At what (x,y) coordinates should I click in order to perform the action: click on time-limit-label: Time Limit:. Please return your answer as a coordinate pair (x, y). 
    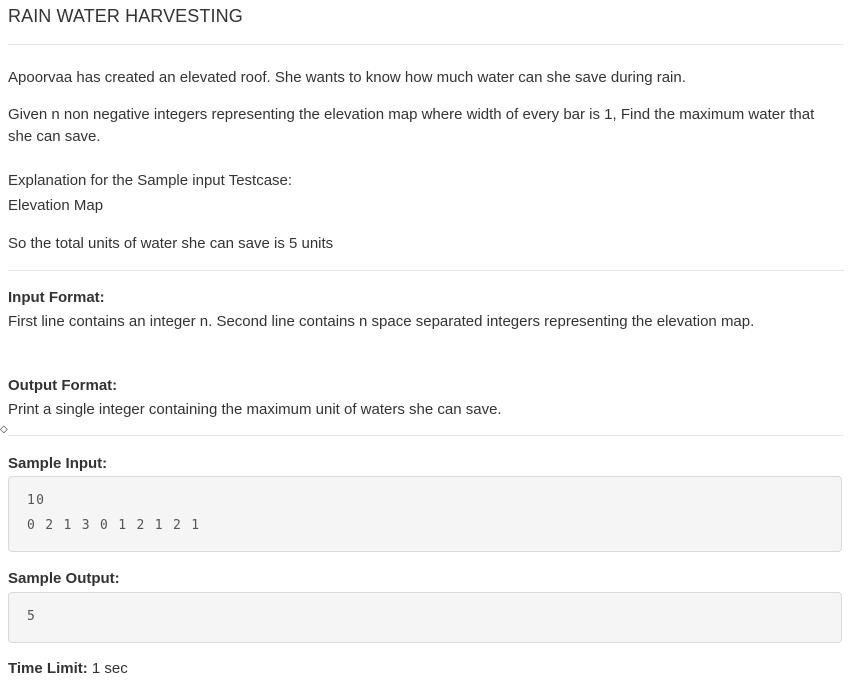
    Looking at the image, I should click on (48, 668).